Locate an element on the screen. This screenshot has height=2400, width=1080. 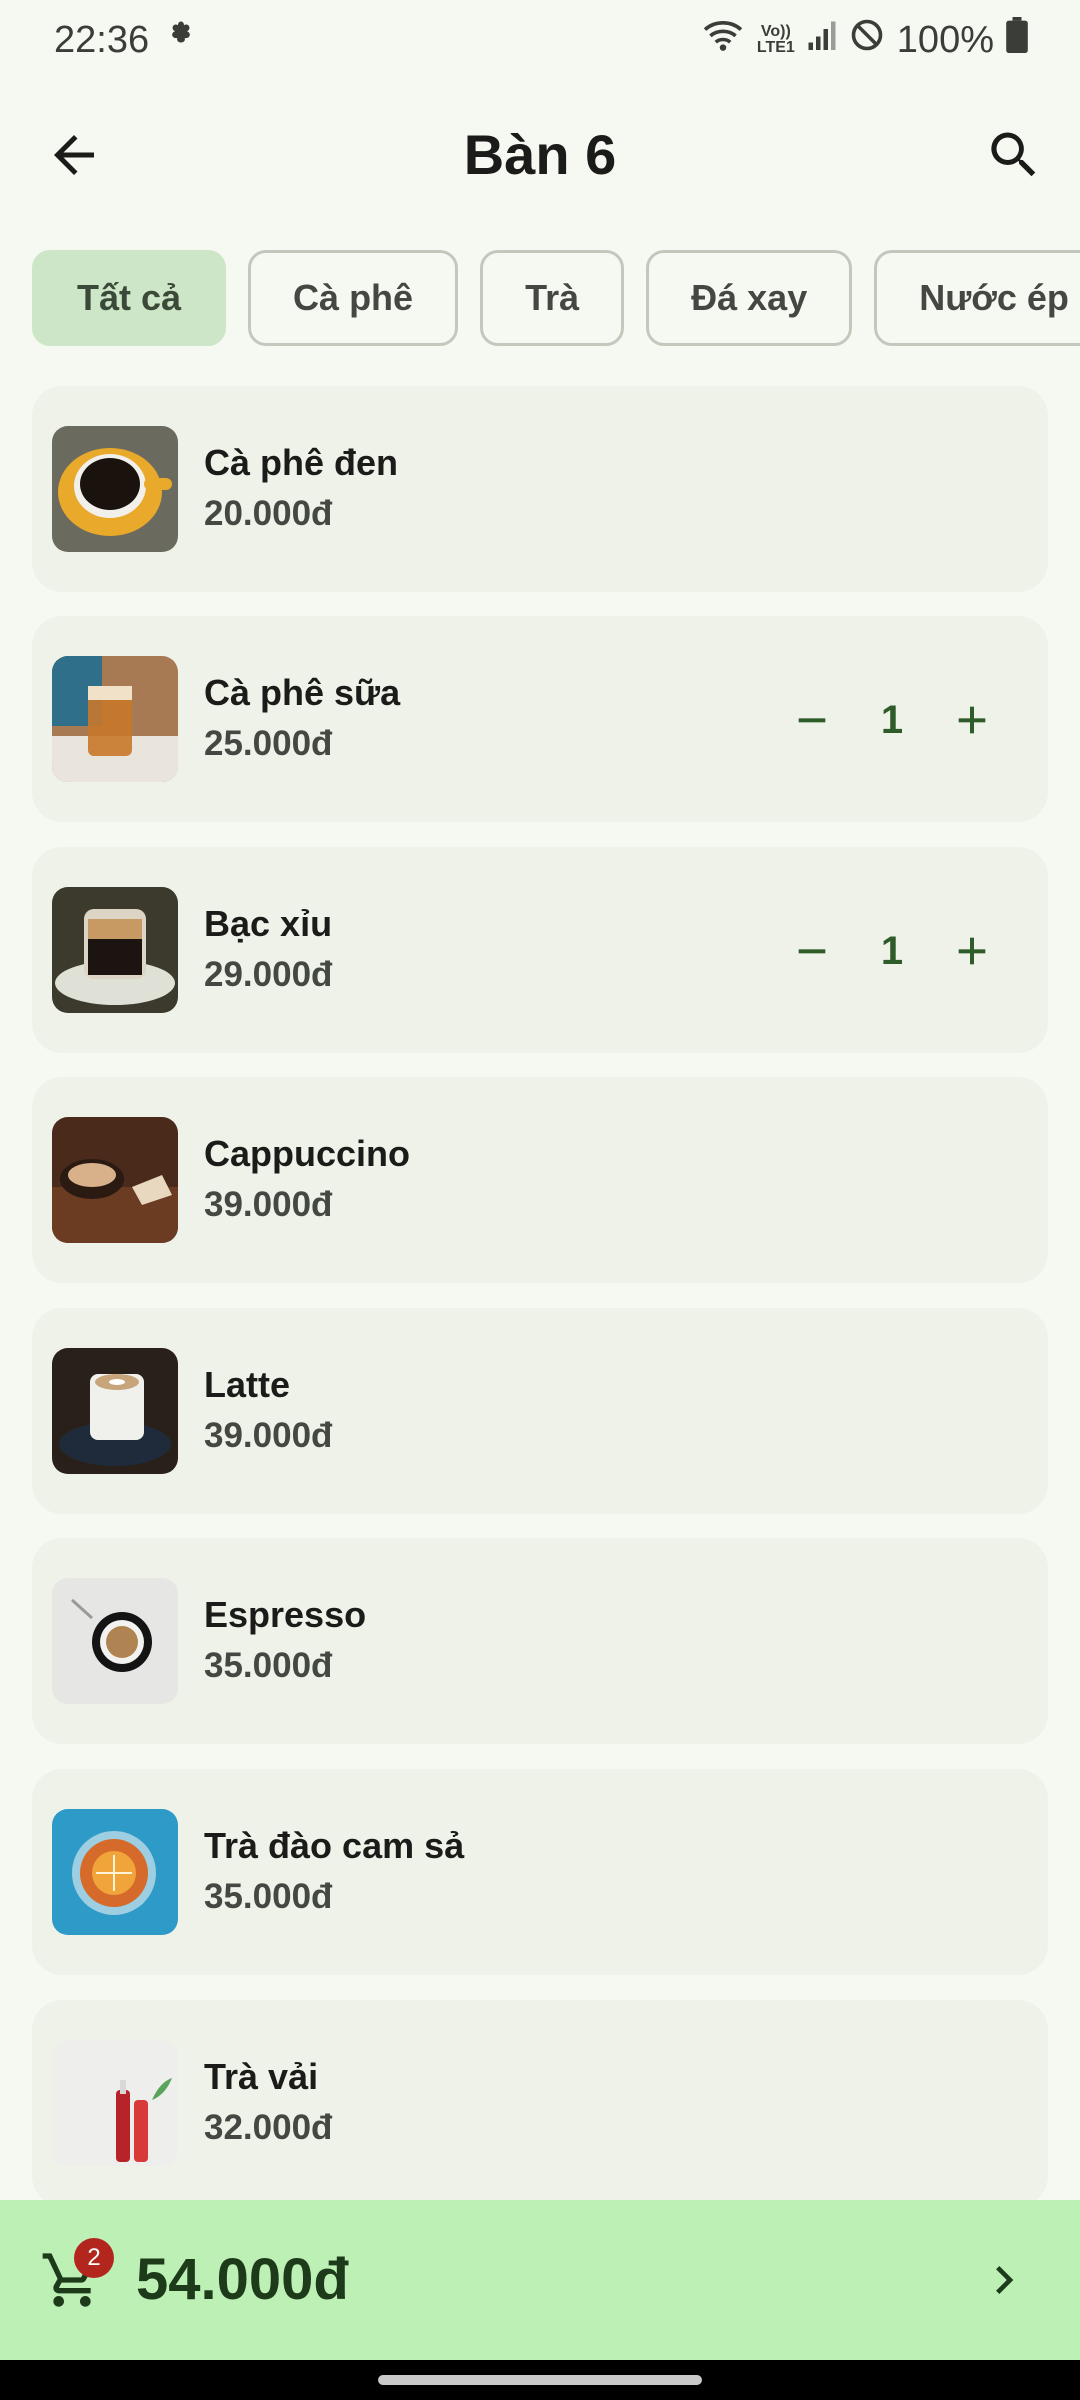
app-bar: Bàn 6 is located at coordinates (540, 155).